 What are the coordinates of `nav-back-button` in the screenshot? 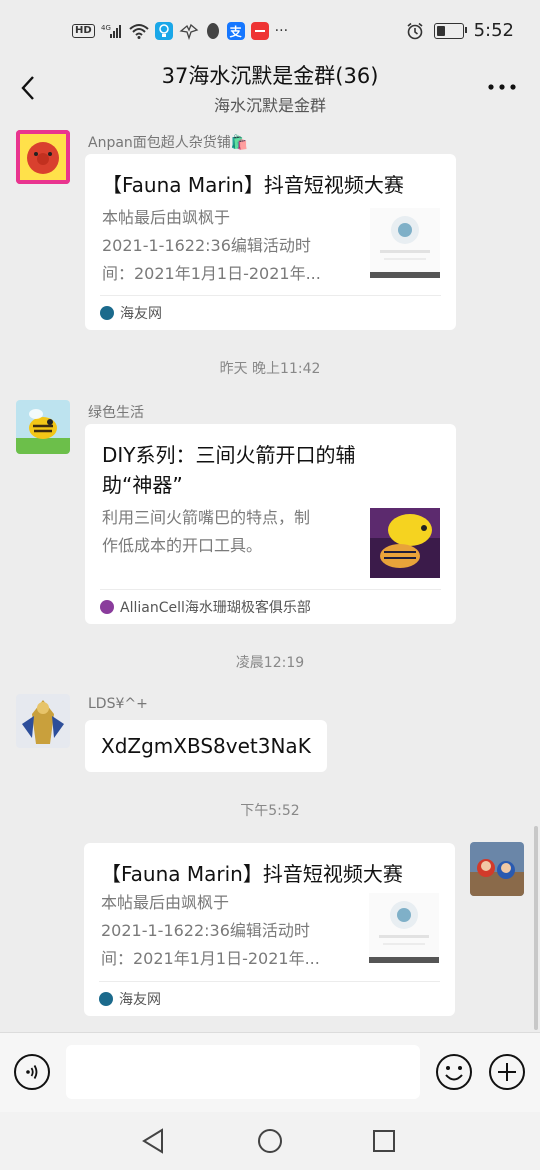 It's located at (153, 1141).